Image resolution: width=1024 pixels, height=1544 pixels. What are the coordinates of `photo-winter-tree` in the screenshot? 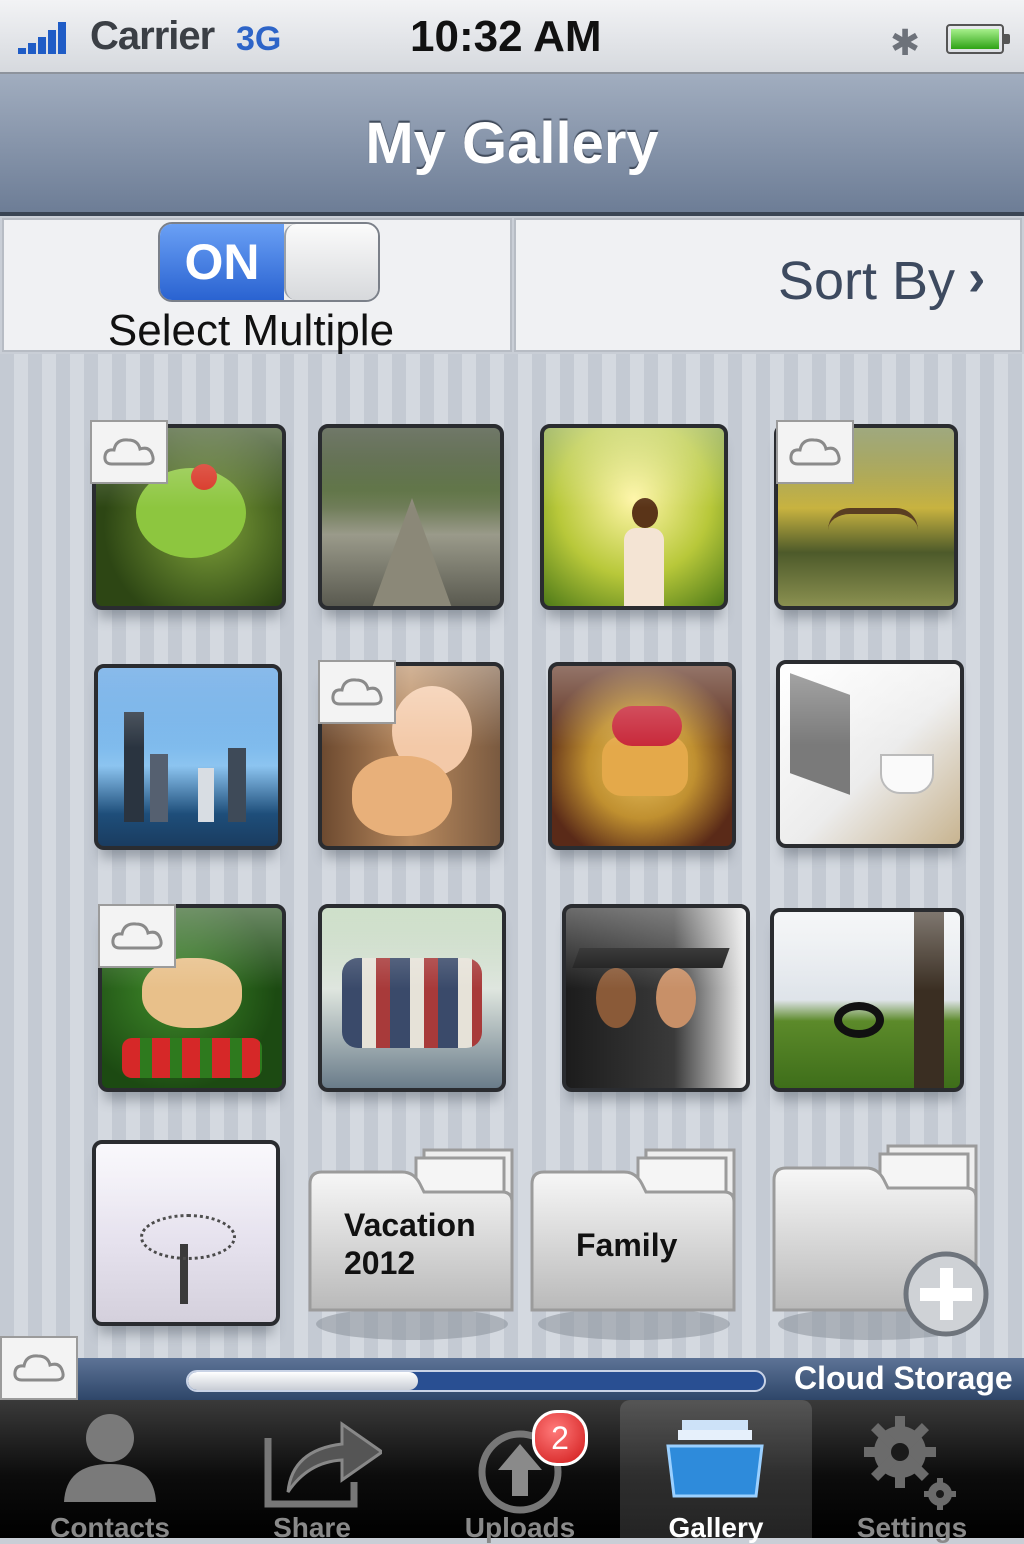 It's located at (186, 1233).